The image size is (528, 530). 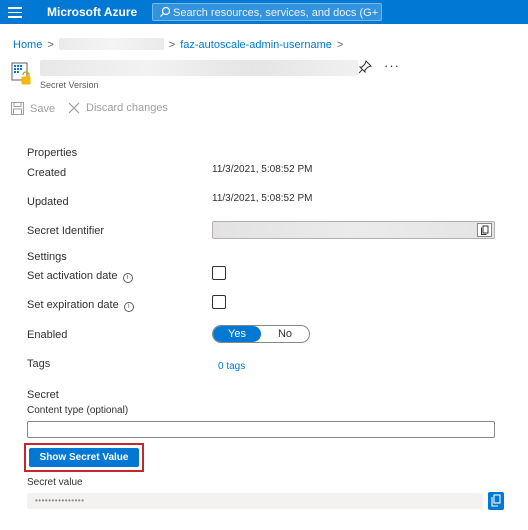 What do you see at coordinates (47, 257) in the screenshot?
I see `settings-heading: Settings` at bounding box center [47, 257].